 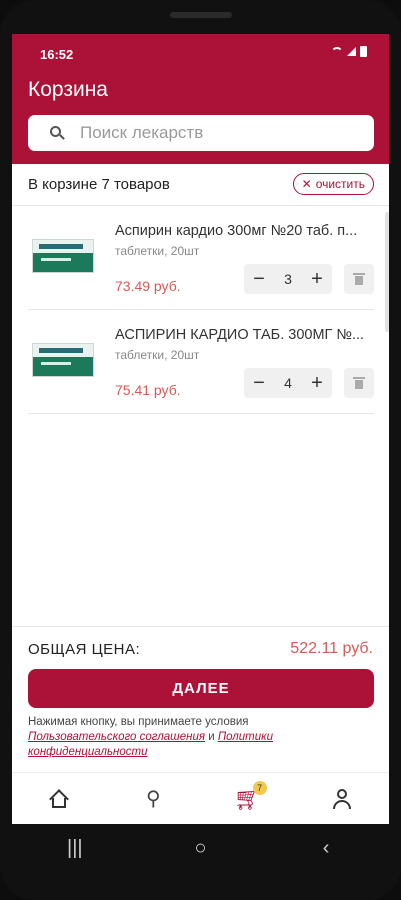 What do you see at coordinates (340, 184) in the screenshot?
I see `clear-cart-label: очистить` at bounding box center [340, 184].